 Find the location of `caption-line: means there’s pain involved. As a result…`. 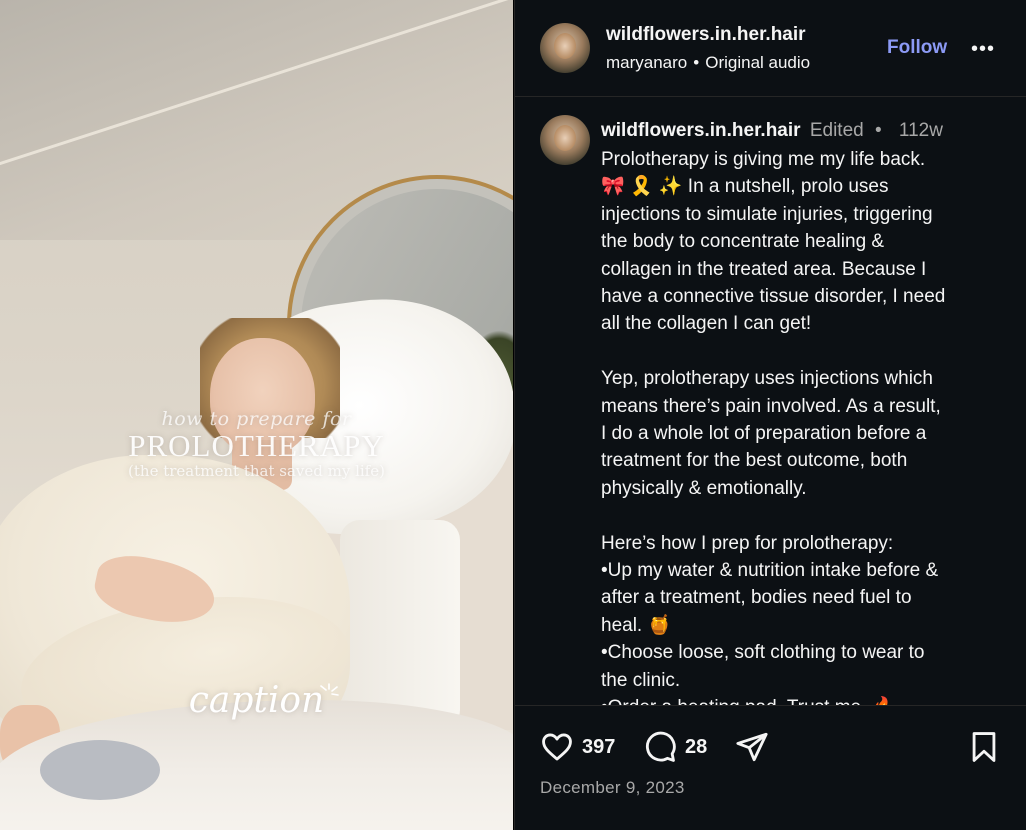

caption-line: means there’s pain involved. As a result… is located at coordinates (771, 406).